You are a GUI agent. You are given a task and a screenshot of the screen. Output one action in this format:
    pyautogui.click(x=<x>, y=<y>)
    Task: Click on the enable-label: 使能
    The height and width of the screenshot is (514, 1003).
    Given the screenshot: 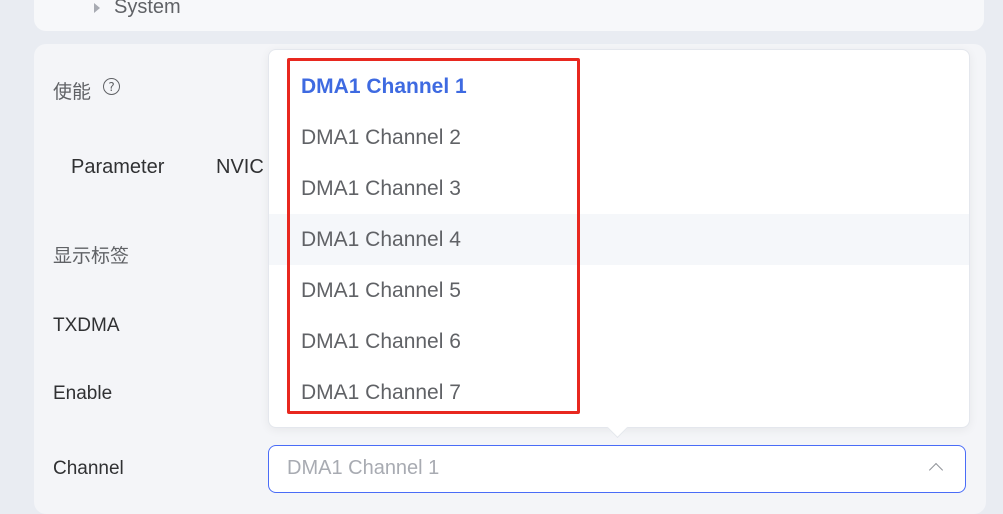 What is the action you would take?
    pyautogui.click(x=72, y=92)
    